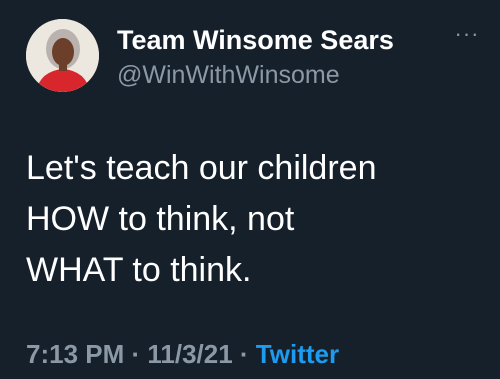 This screenshot has width=500, height=379. What do you see at coordinates (255, 40) in the screenshot?
I see `display-name: Team Winsome Sears` at bounding box center [255, 40].